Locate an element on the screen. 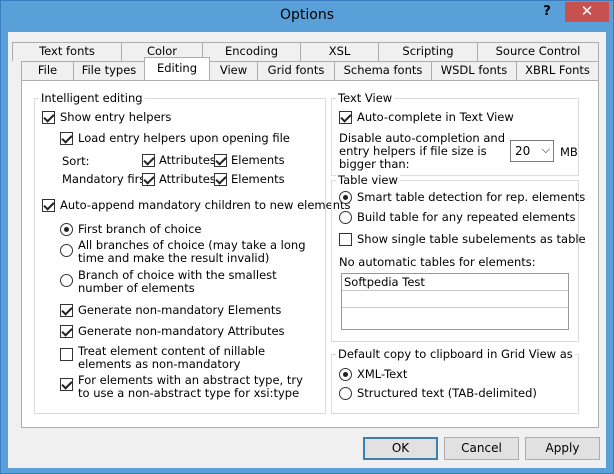 The image size is (614, 474). window-title: Options is located at coordinates (307, 15).